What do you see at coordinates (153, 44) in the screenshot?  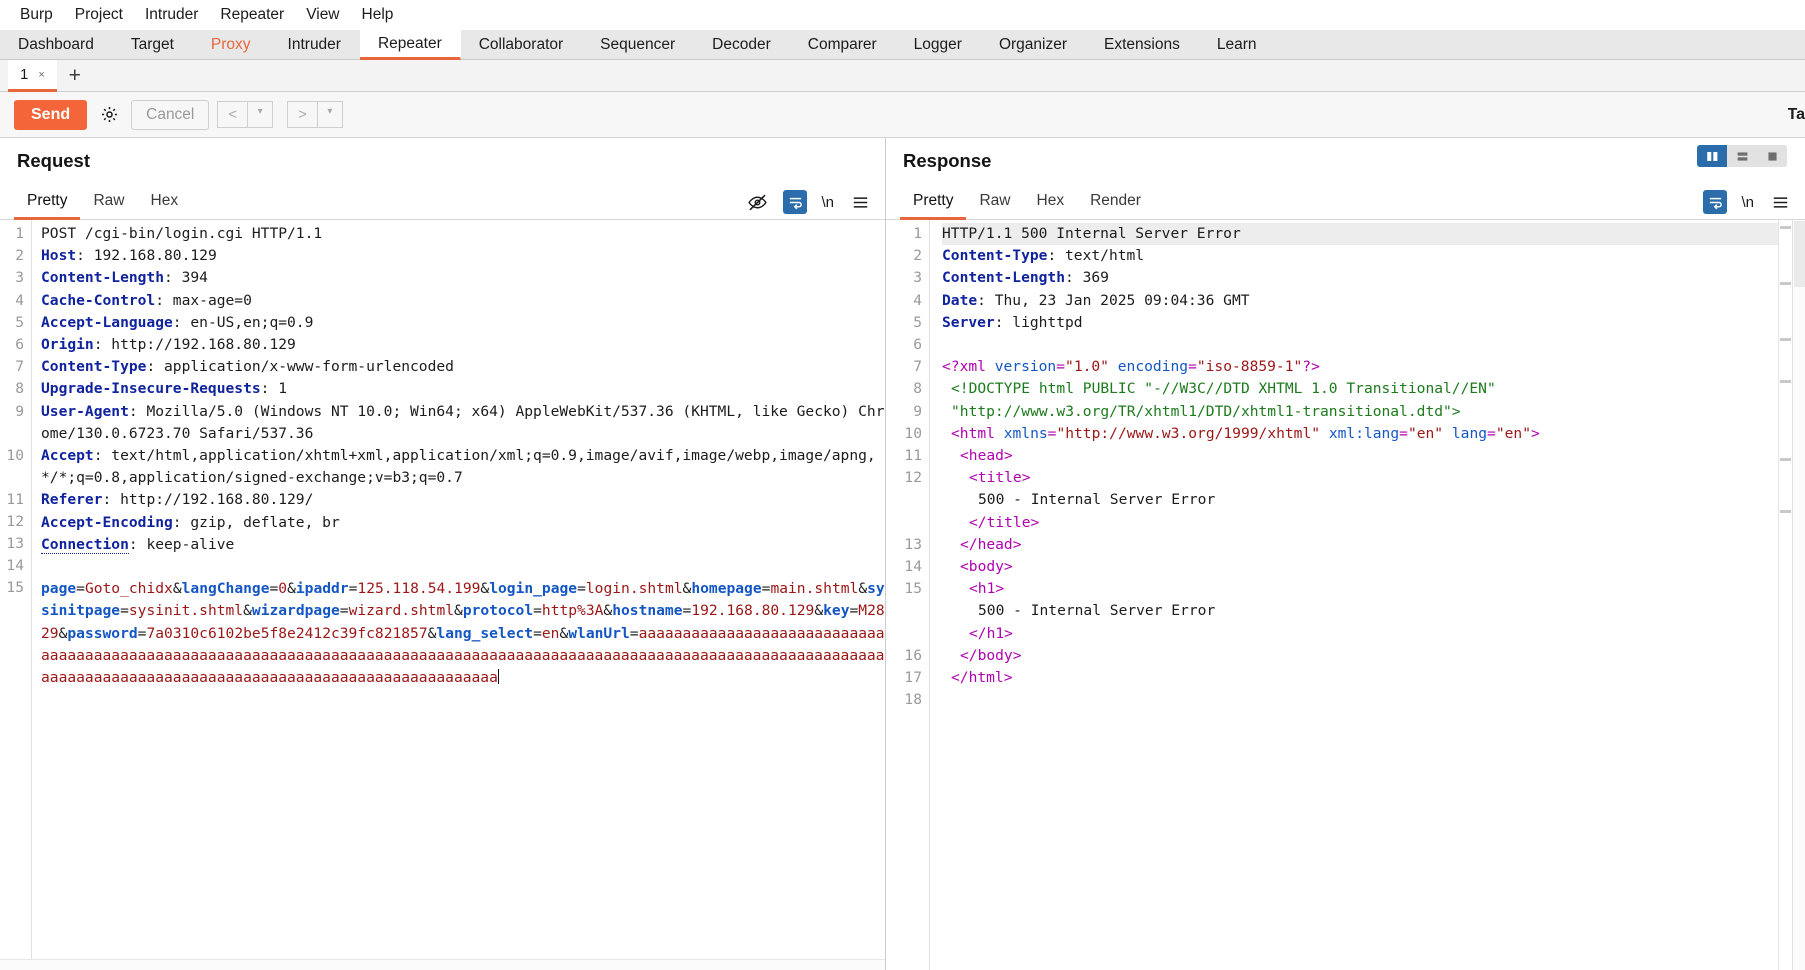 I see `tab-target: Target` at bounding box center [153, 44].